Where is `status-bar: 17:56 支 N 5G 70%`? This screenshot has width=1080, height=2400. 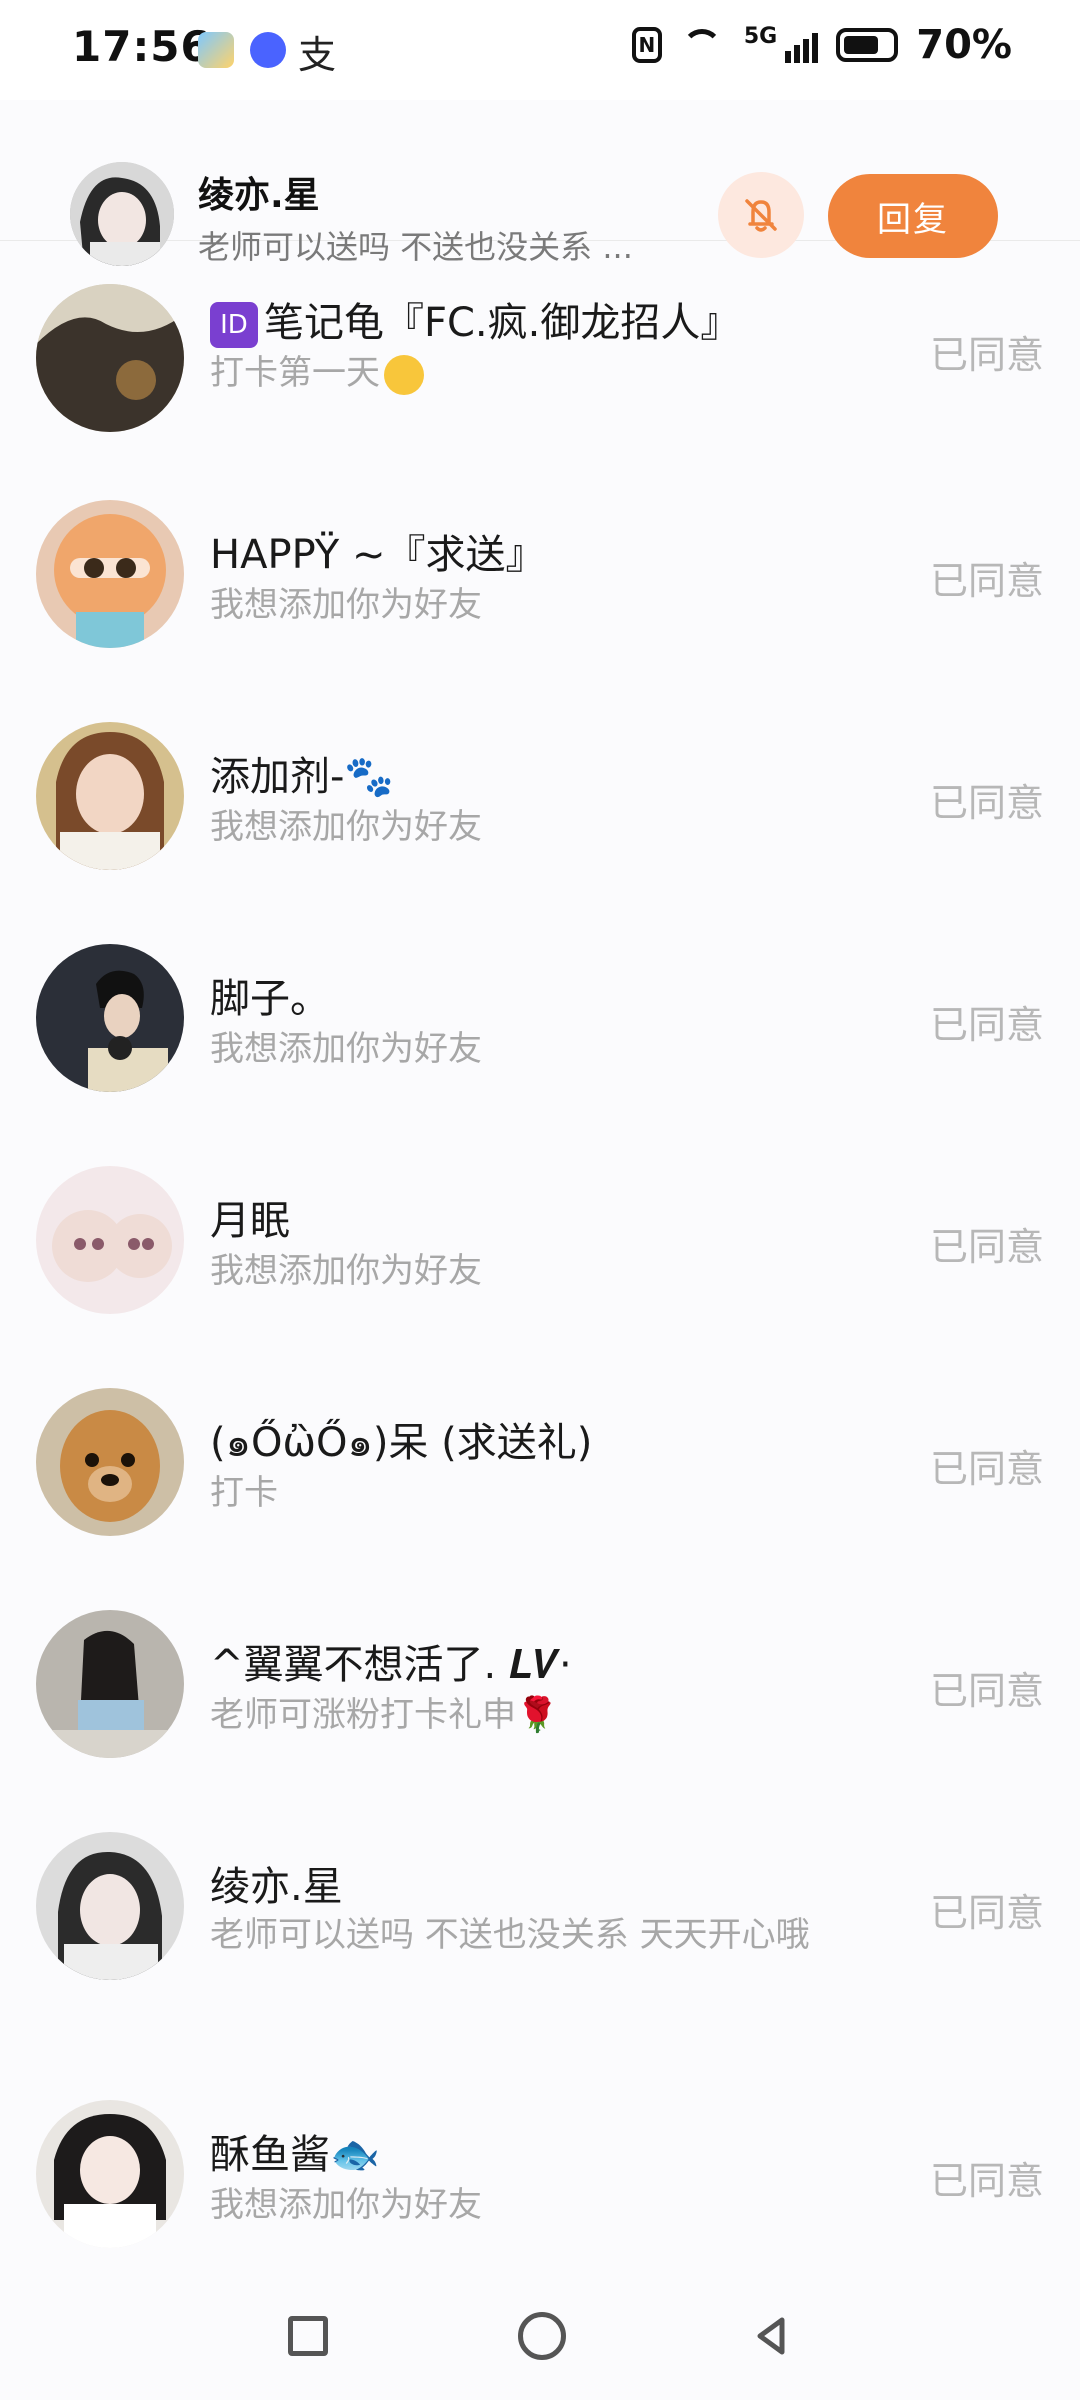 status-bar: 17:56 支 N 5G 70% is located at coordinates (540, 50).